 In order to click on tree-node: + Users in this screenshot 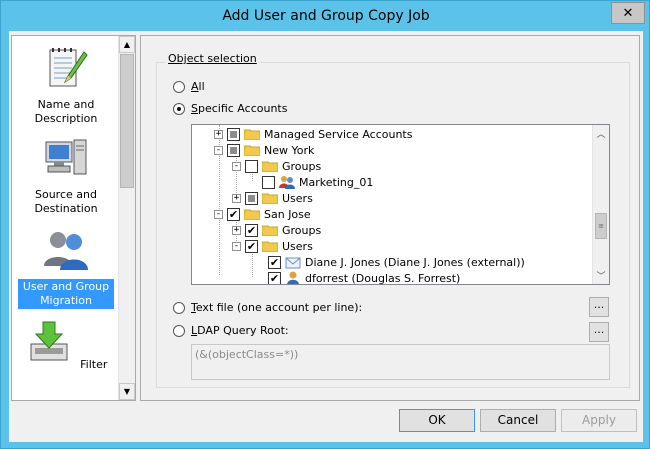, I will do `click(272, 198)`.